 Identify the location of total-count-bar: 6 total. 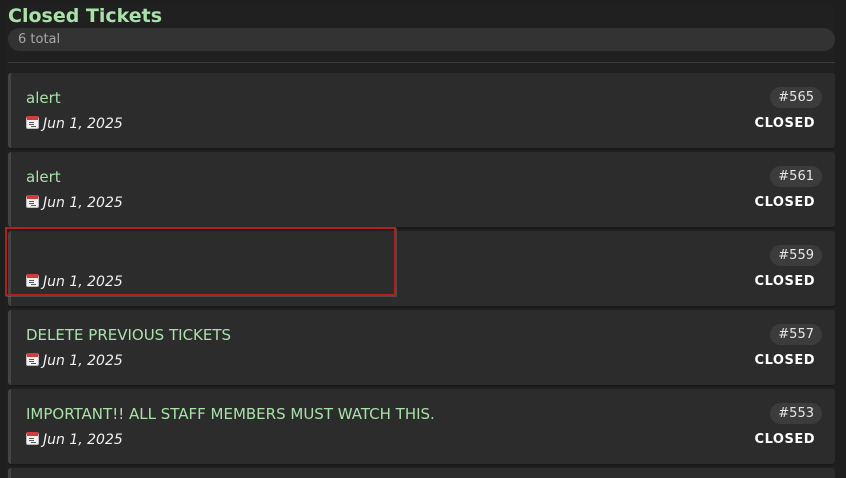
(421, 39).